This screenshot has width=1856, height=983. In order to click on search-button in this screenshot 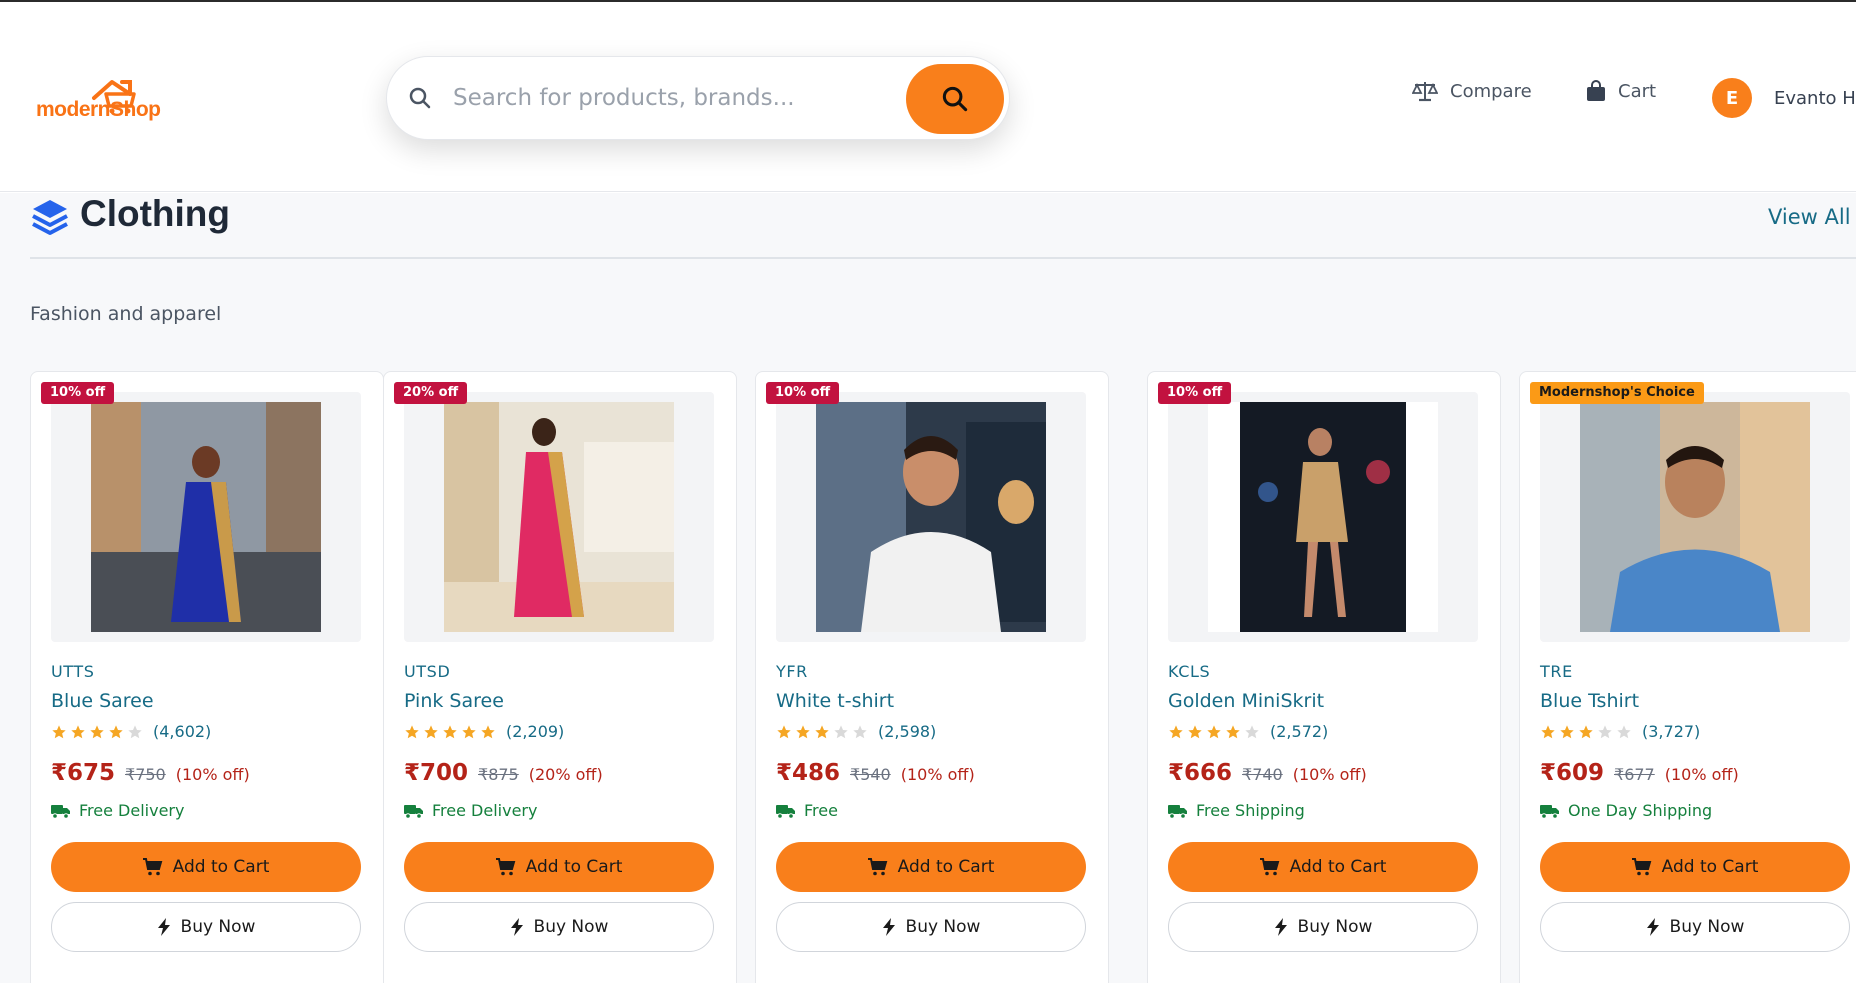, I will do `click(955, 99)`.